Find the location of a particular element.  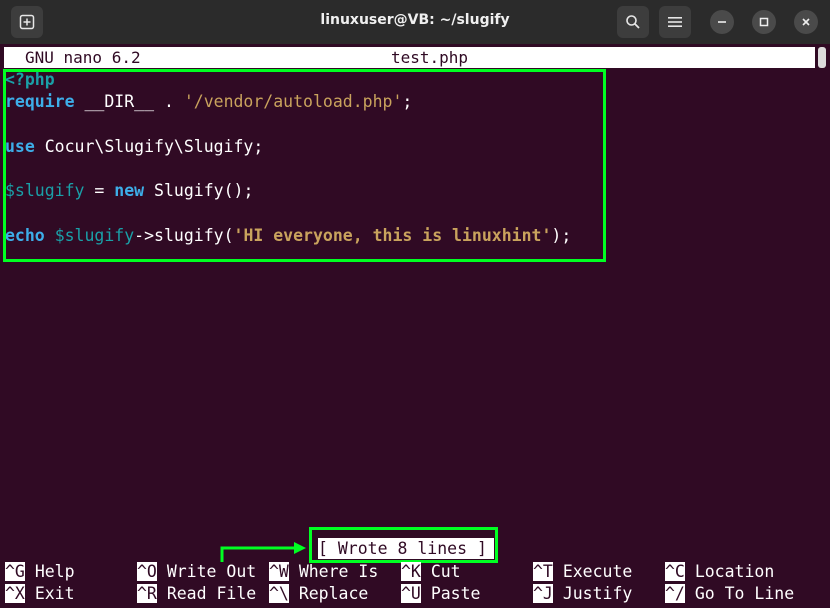

nano-version: GNU nano 6.2 is located at coordinates (83, 57).